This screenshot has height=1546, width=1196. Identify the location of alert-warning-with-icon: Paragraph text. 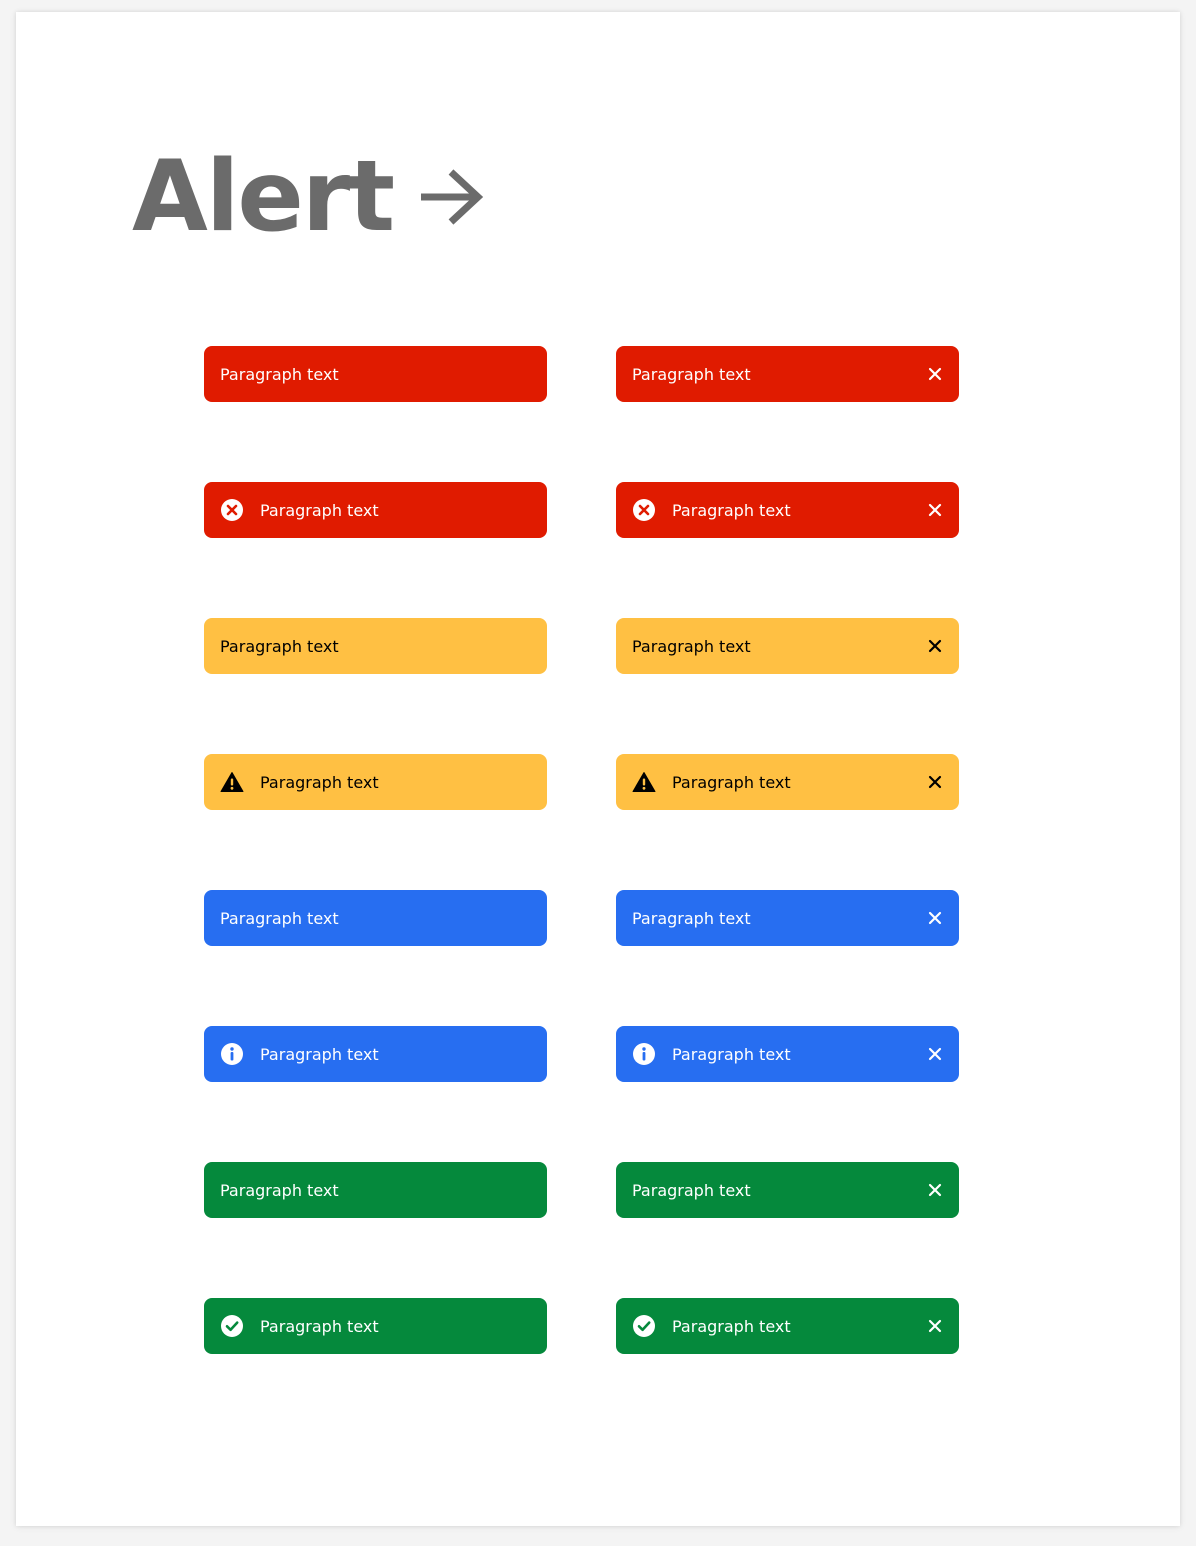
(375, 782).